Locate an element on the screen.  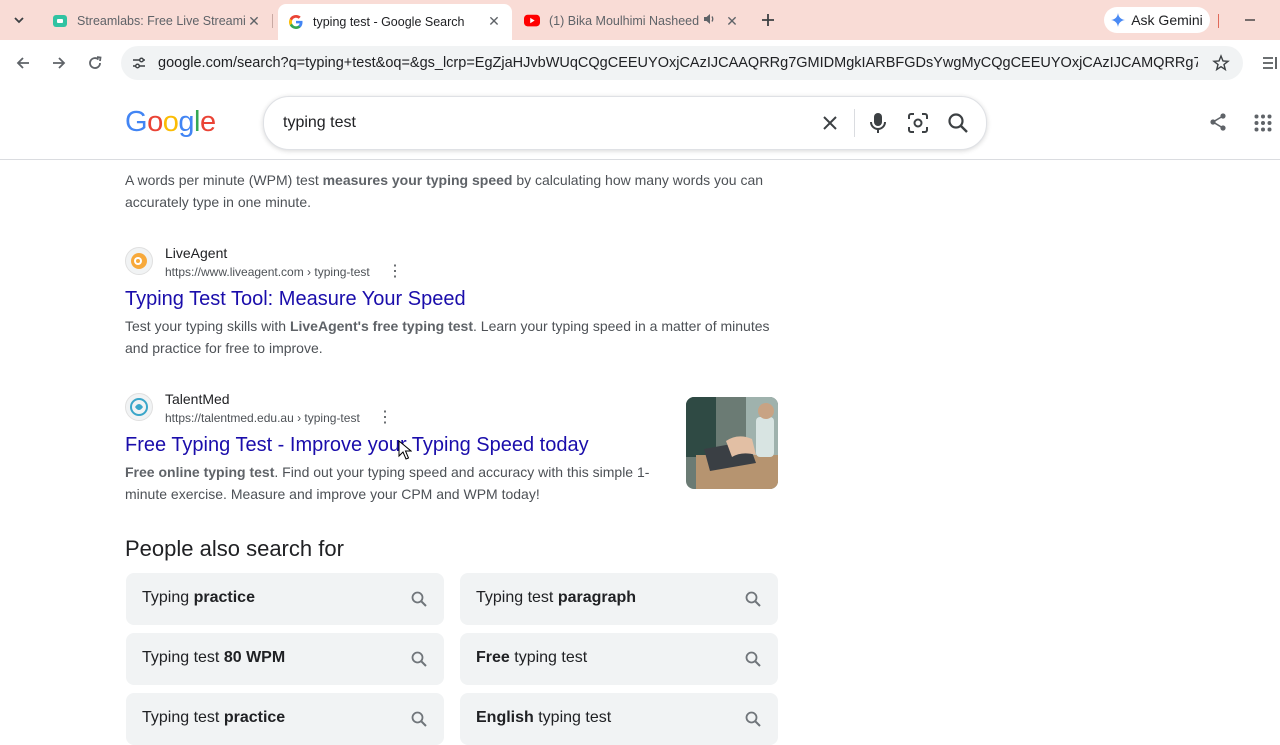
logo-letter: G is located at coordinates (136, 122).